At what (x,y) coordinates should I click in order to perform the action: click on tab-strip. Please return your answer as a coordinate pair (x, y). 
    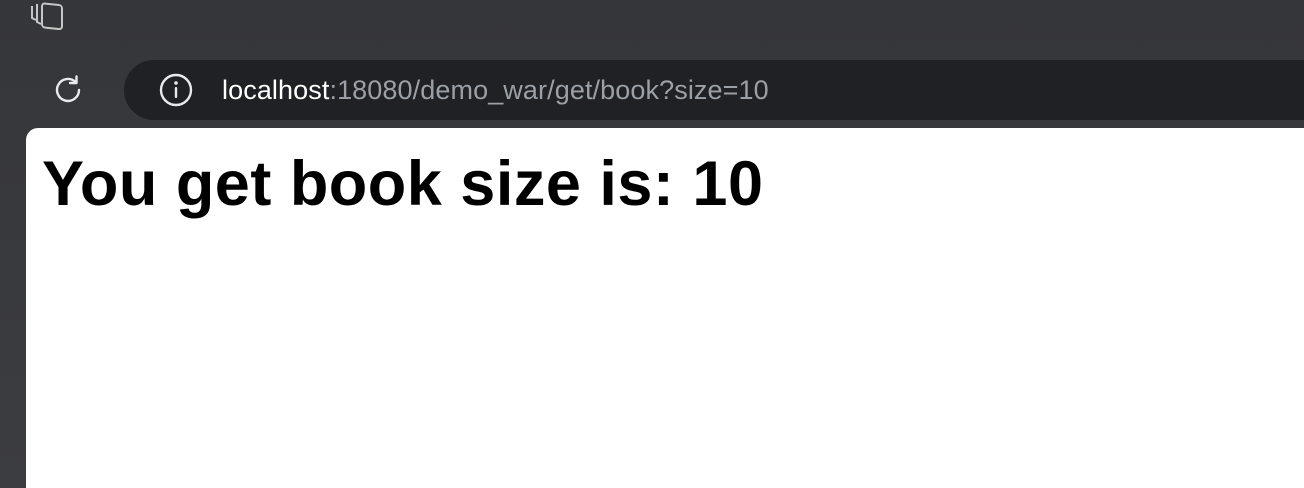
    Looking at the image, I should click on (652, 22).